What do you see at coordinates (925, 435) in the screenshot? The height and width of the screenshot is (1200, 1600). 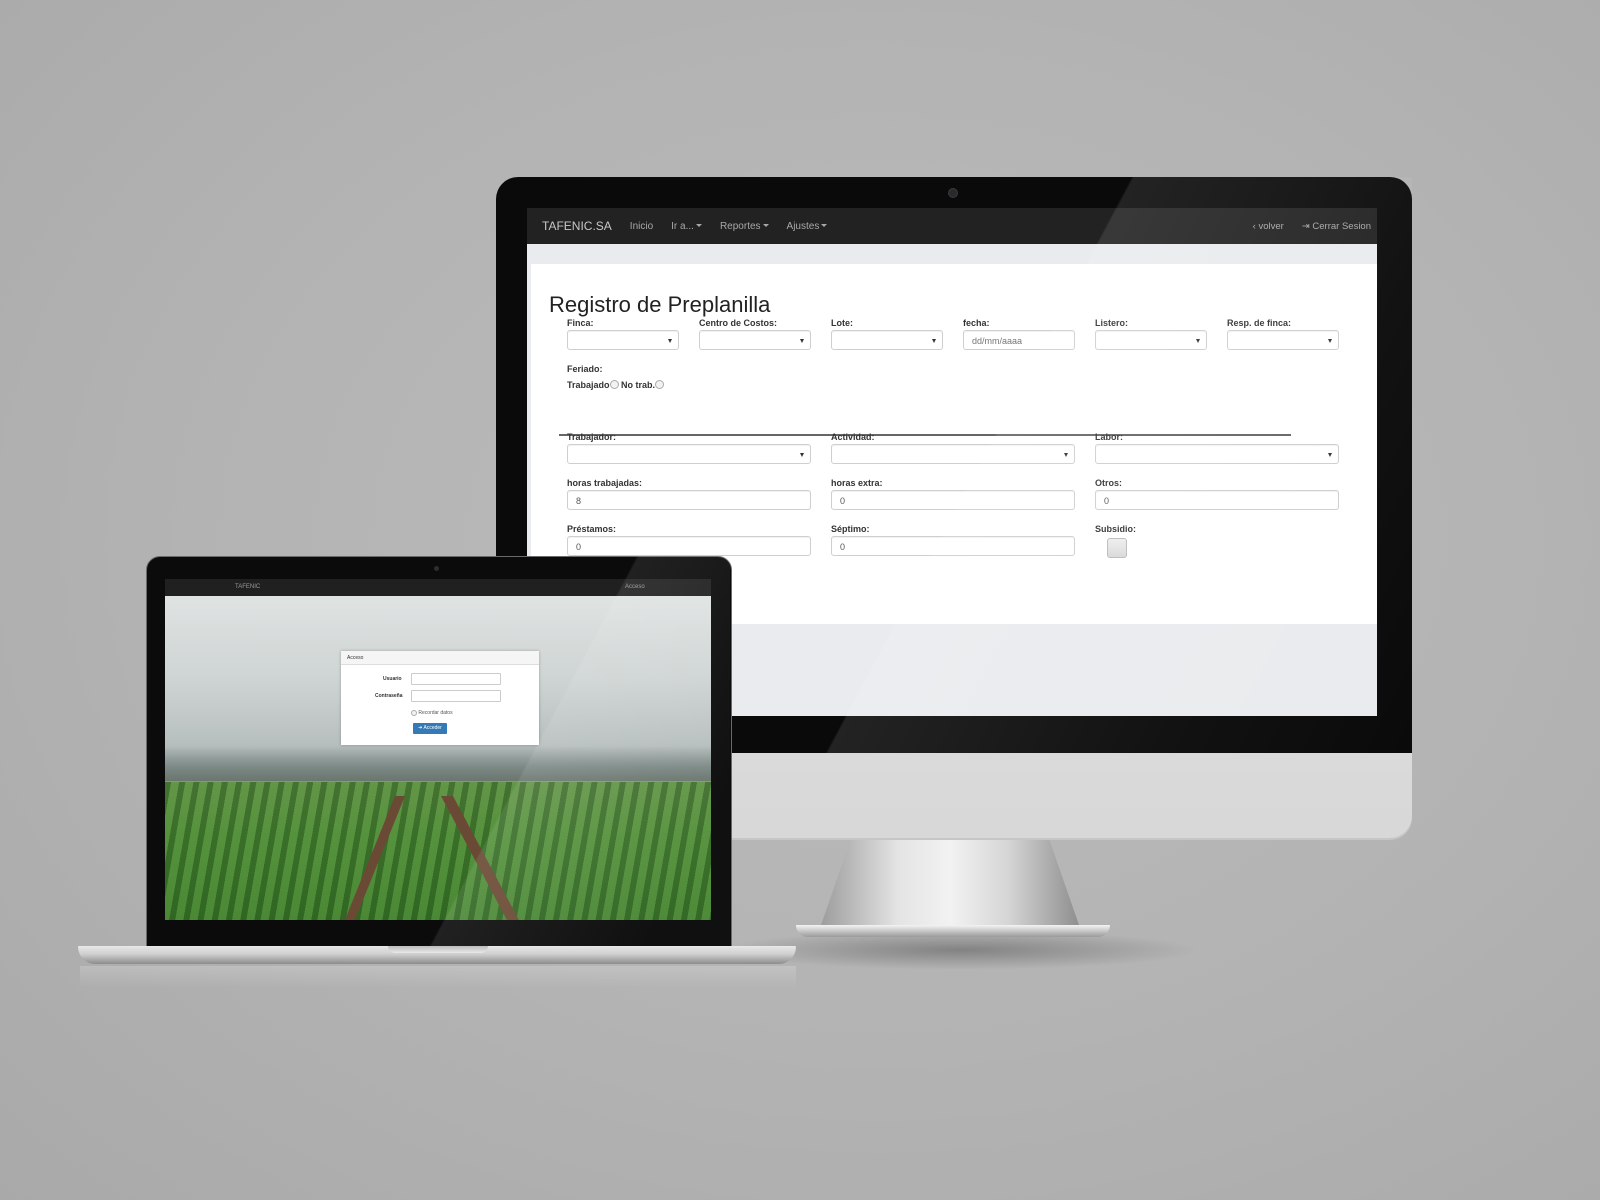 I see `section-divider` at bounding box center [925, 435].